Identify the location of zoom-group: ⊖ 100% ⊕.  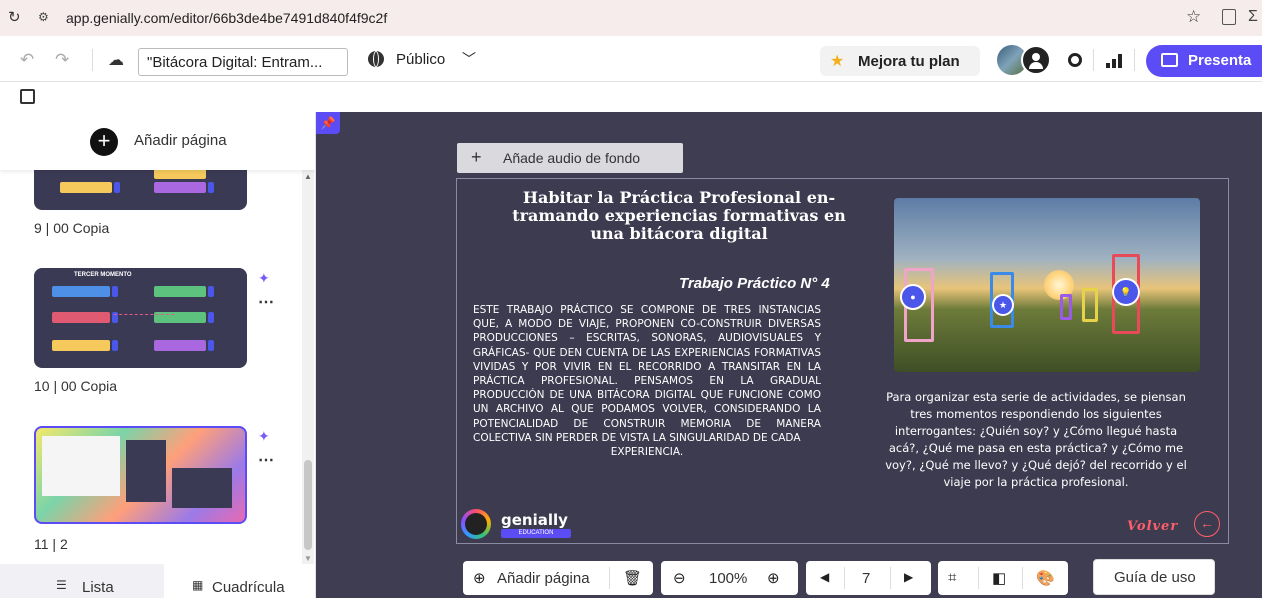
(729, 578).